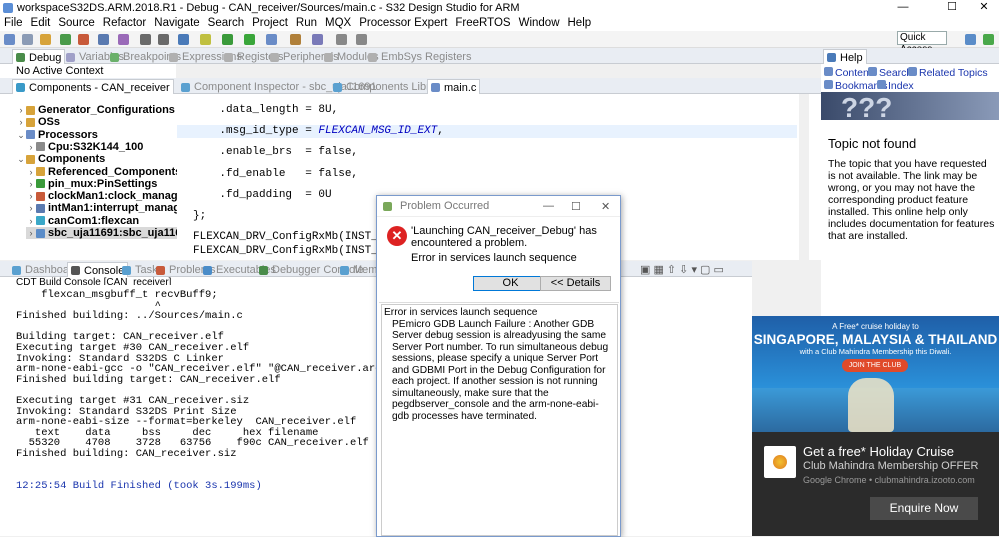 Image resolution: width=999 pixels, height=537 pixels. Describe the element at coordinates (970, 39) in the screenshot. I see `perspective-debug-icon` at that location.